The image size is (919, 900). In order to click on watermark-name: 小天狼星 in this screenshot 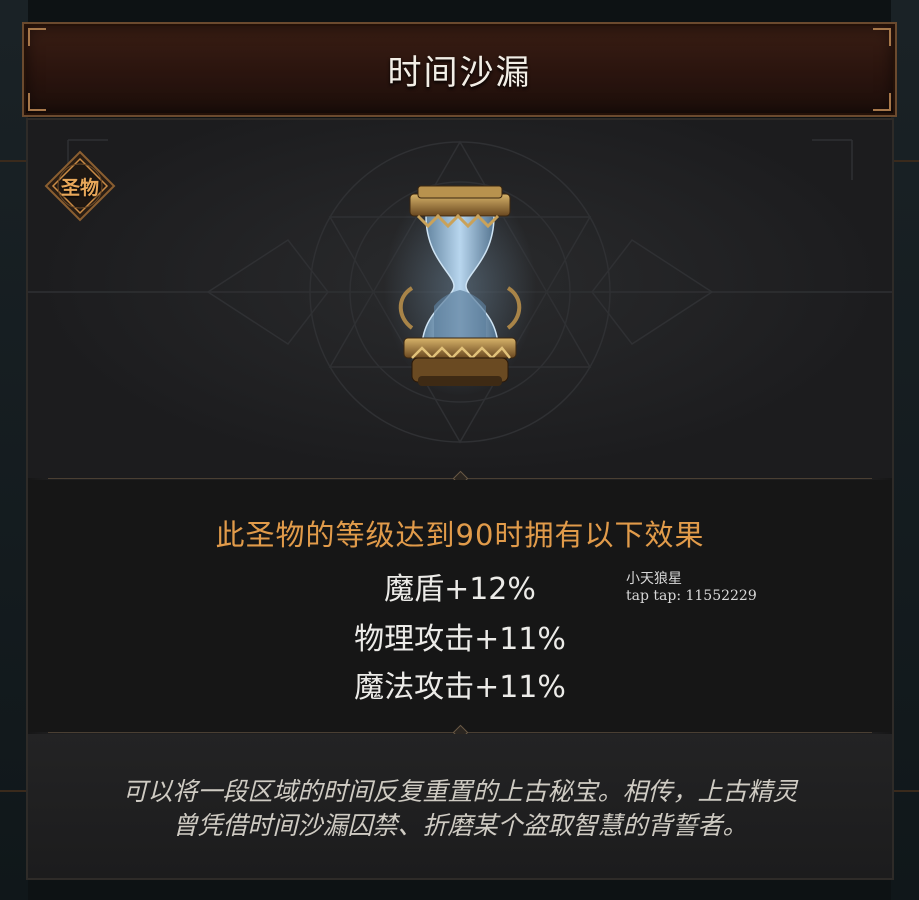, I will do `click(654, 579)`.